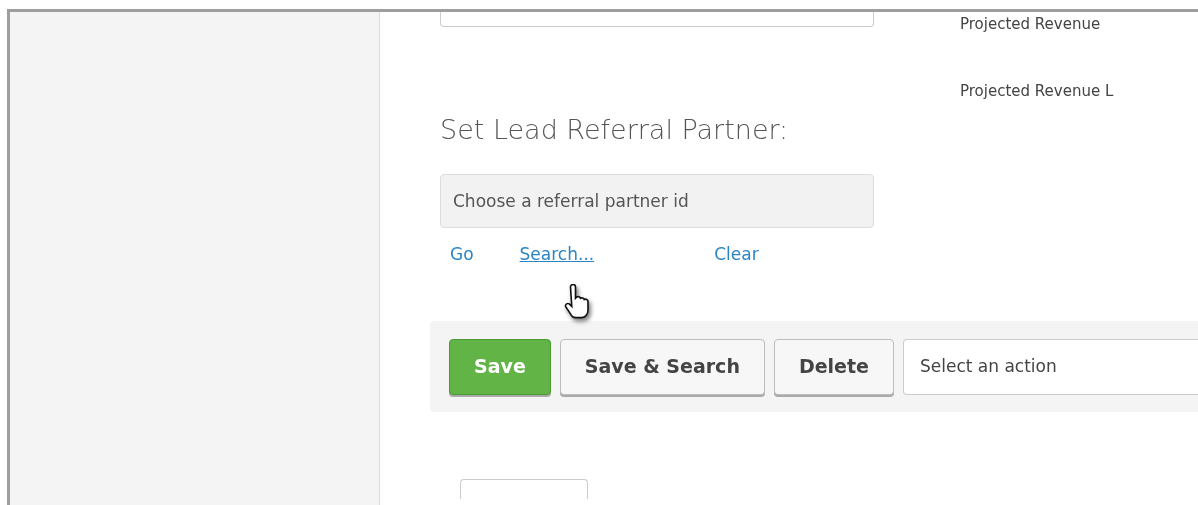 The height and width of the screenshot is (505, 1198). I want to click on link: Go, so click(462, 254).